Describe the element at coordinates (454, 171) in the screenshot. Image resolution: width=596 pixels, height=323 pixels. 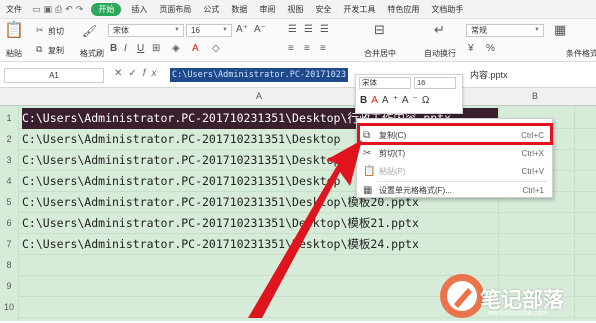
I see `menu-item-paste: 📋 粘贴(P) Ctrl+V` at that location.